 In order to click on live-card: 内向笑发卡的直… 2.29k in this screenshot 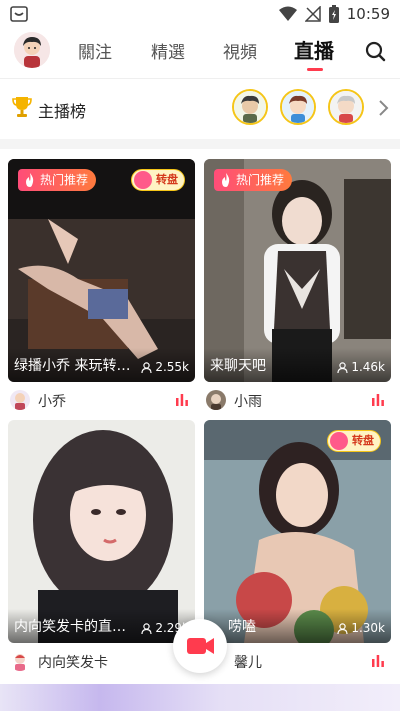, I will do `click(101, 531)`.